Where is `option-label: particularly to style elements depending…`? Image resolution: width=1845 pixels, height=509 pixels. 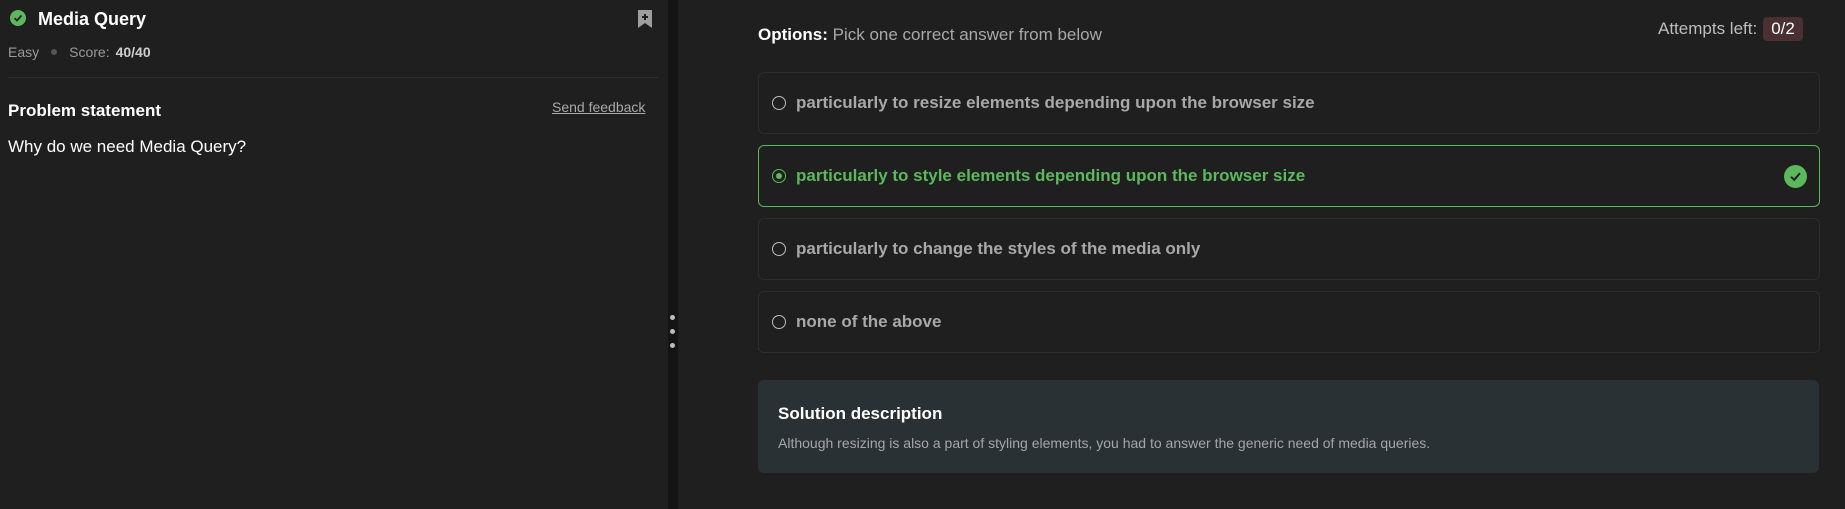 option-label: particularly to style elements depending… is located at coordinates (1051, 175).